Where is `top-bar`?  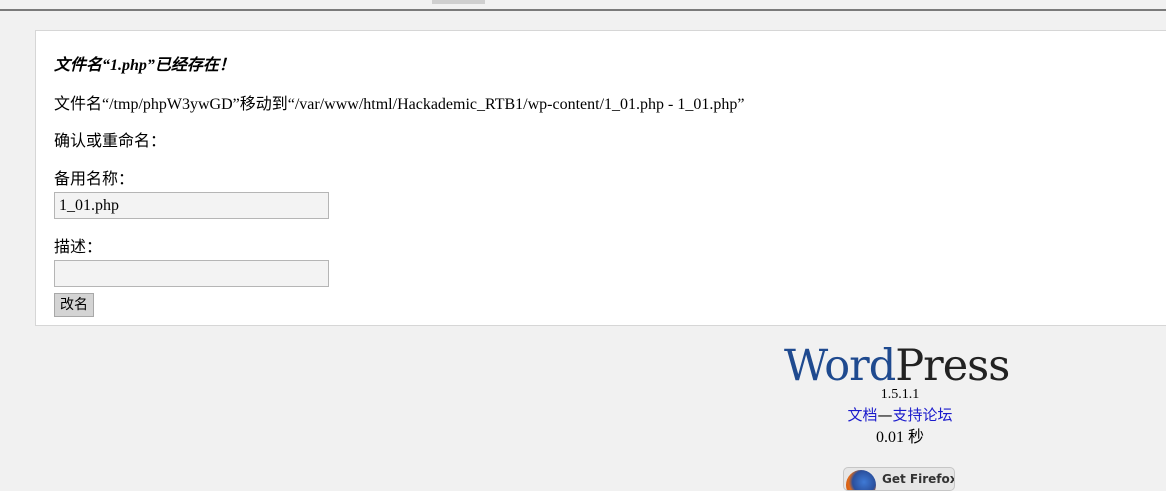
top-bar is located at coordinates (583, 5).